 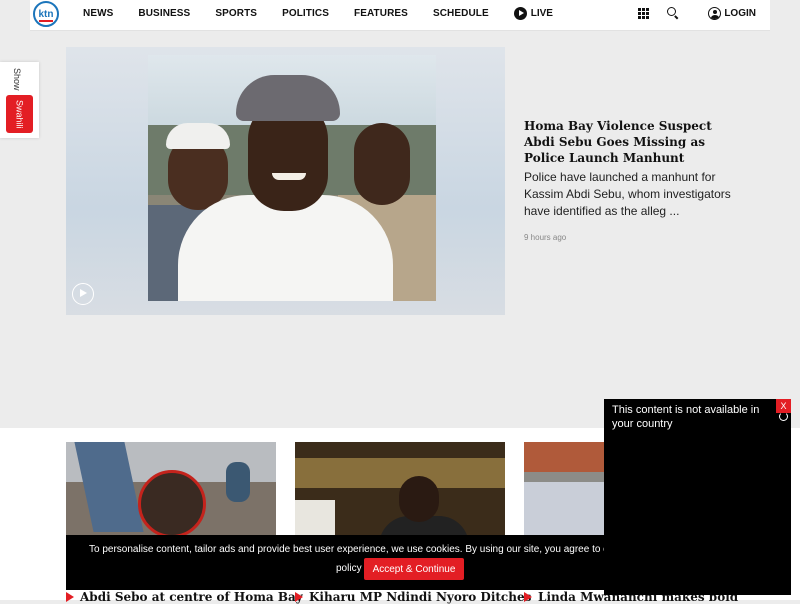 What do you see at coordinates (414, 569) in the screenshot?
I see `accept-cookies-button: Accept & Continue` at bounding box center [414, 569].